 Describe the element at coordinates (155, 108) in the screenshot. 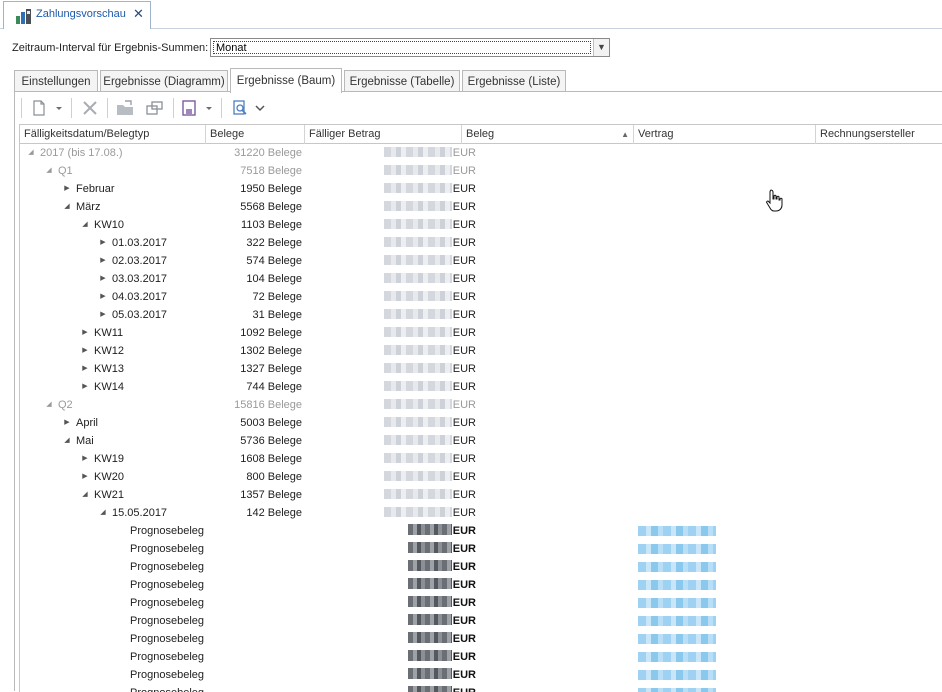

I see `link-window-icon` at that location.